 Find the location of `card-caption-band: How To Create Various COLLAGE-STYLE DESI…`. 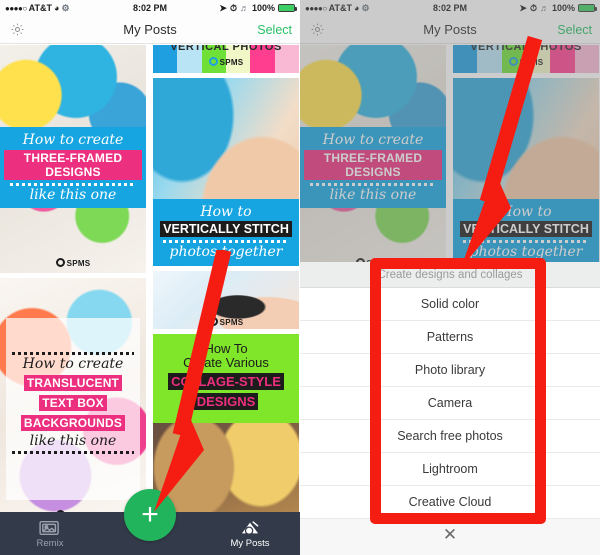

card-caption-band: How To Create Various COLLAGE-STYLE DESI… is located at coordinates (226, 378).